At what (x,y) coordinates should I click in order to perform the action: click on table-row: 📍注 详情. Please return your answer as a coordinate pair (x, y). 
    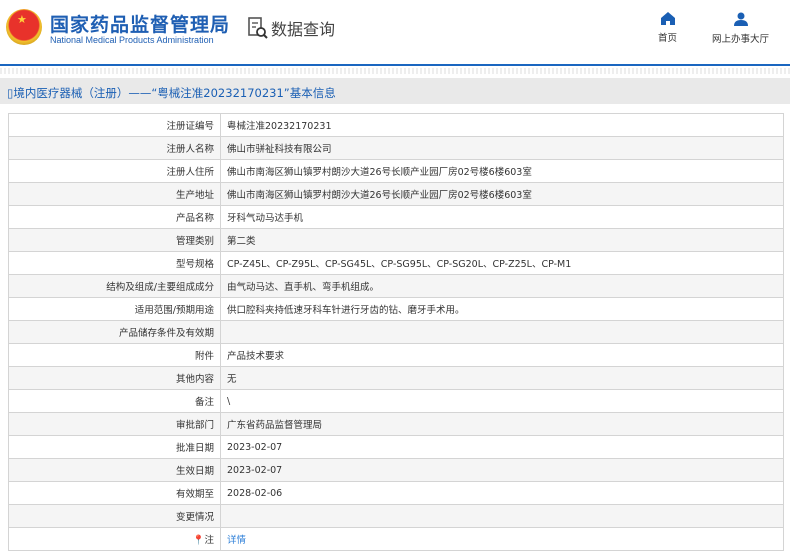
    Looking at the image, I should click on (396, 539).